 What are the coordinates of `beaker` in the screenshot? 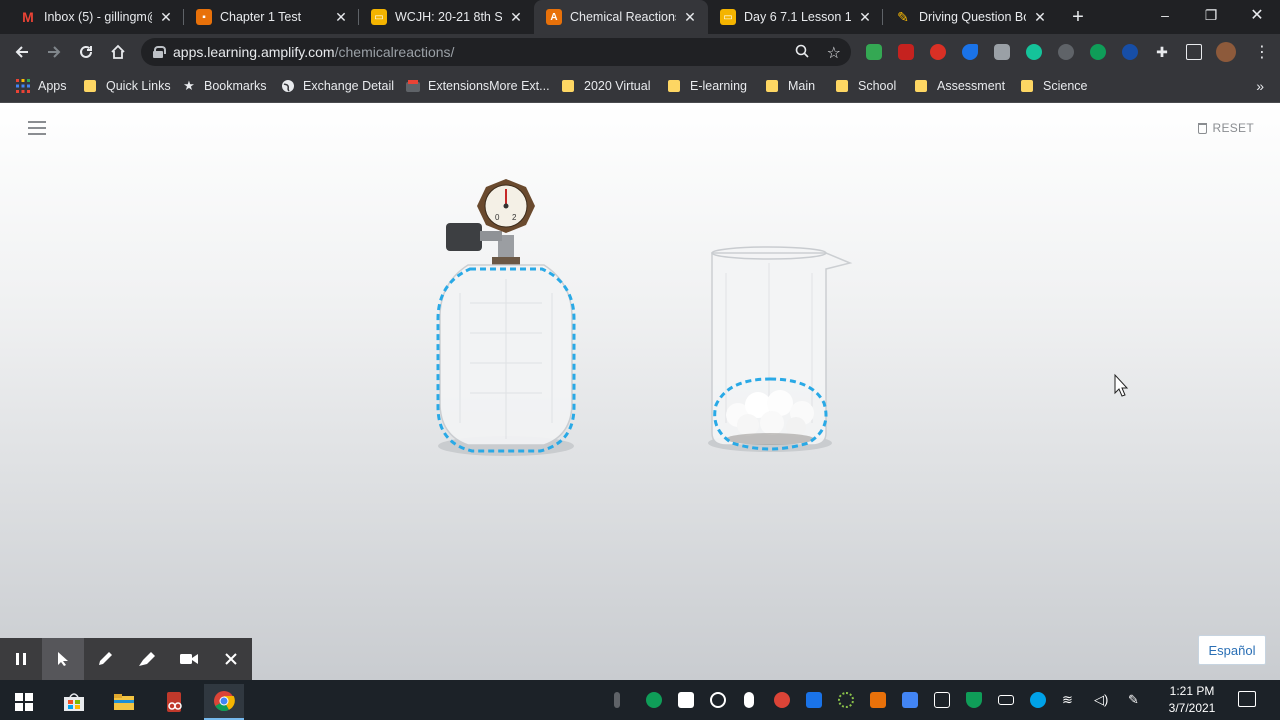 It's located at (780, 349).